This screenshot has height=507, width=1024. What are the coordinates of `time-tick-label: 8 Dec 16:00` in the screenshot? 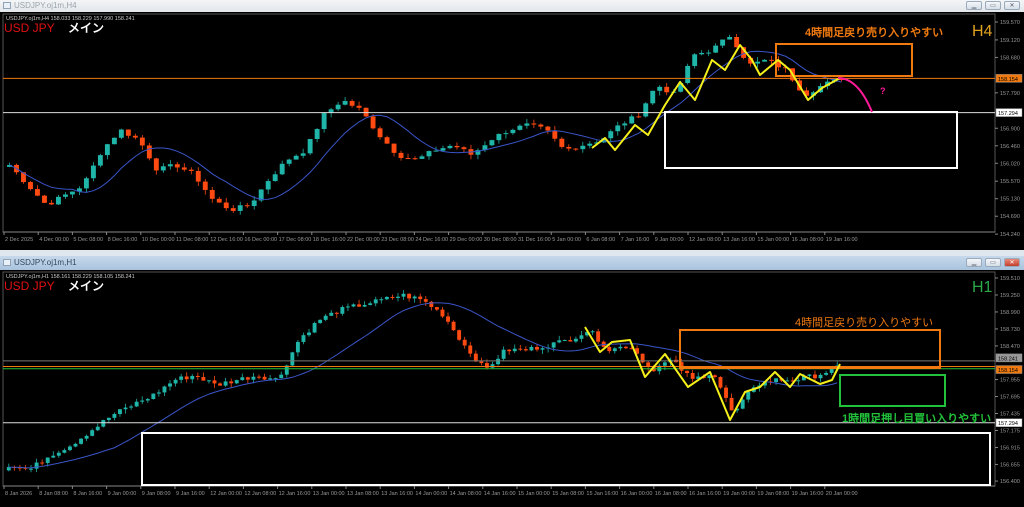 It's located at (123, 240).